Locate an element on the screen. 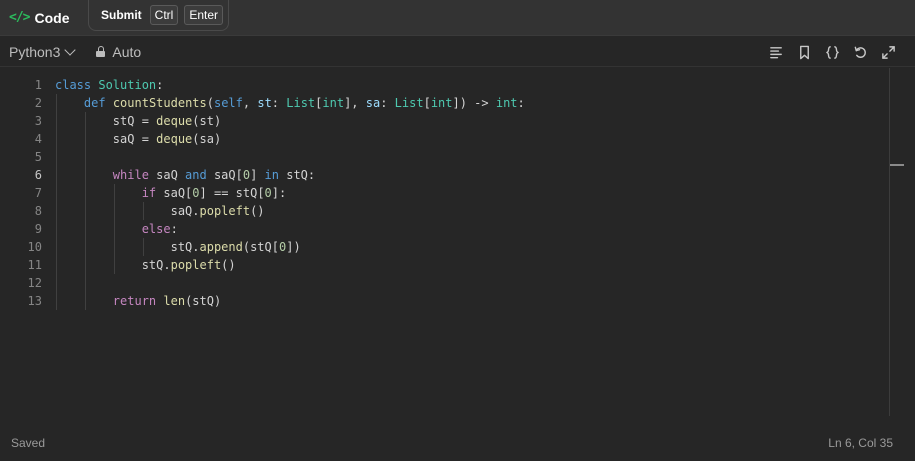 The height and width of the screenshot is (461, 915). line-number: 4 is located at coordinates (38, 139).